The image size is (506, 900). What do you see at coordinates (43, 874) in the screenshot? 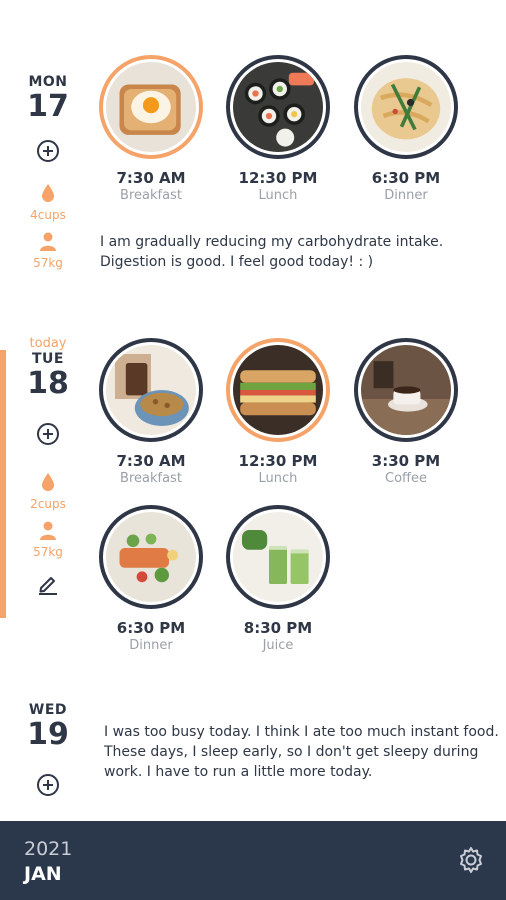
I see `month-label: JAN` at bounding box center [43, 874].